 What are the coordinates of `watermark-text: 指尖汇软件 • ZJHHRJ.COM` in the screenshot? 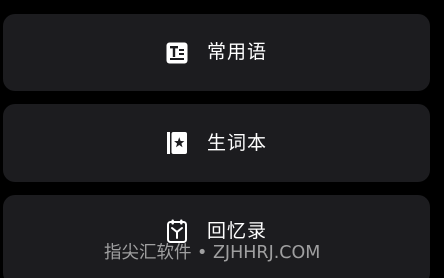 It's located at (212, 253).